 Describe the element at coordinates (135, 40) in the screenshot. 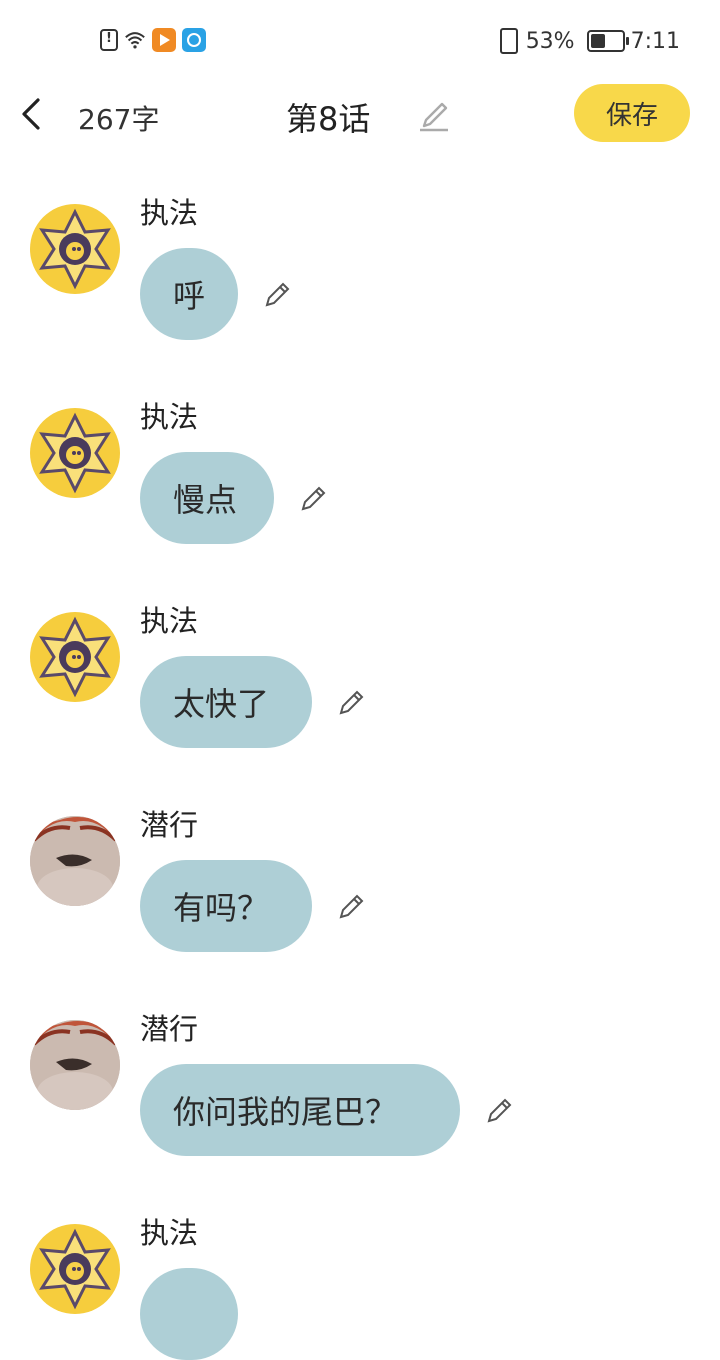

I see `wifi-icon` at that location.